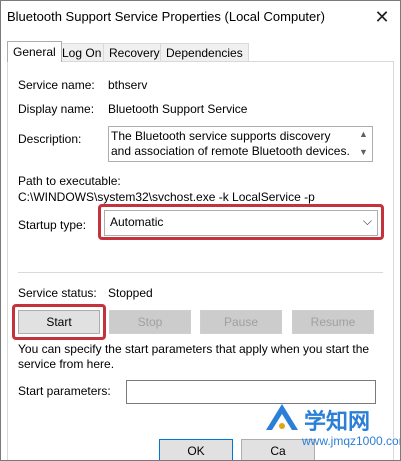 This screenshot has width=401, height=461. I want to click on tab-recovery: Recovery, so click(134, 52).